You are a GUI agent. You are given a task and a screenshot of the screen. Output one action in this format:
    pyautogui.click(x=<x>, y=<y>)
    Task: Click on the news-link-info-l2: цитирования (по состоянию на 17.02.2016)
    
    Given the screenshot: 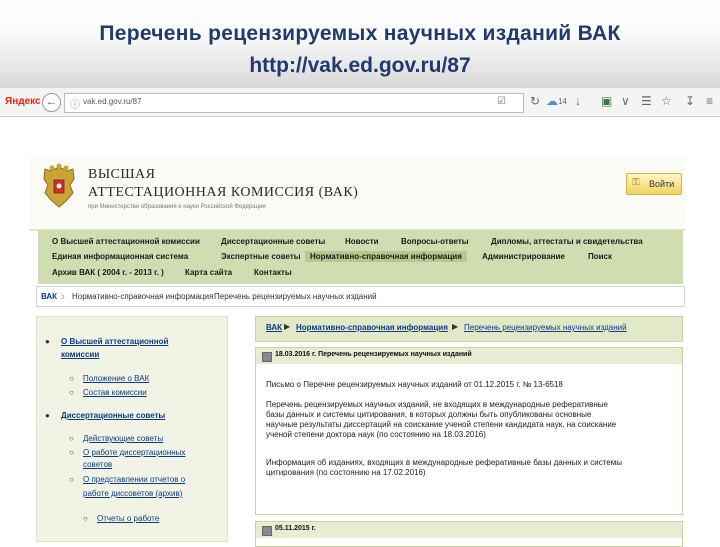 What is the action you would take?
    pyautogui.click(x=346, y=472)
    